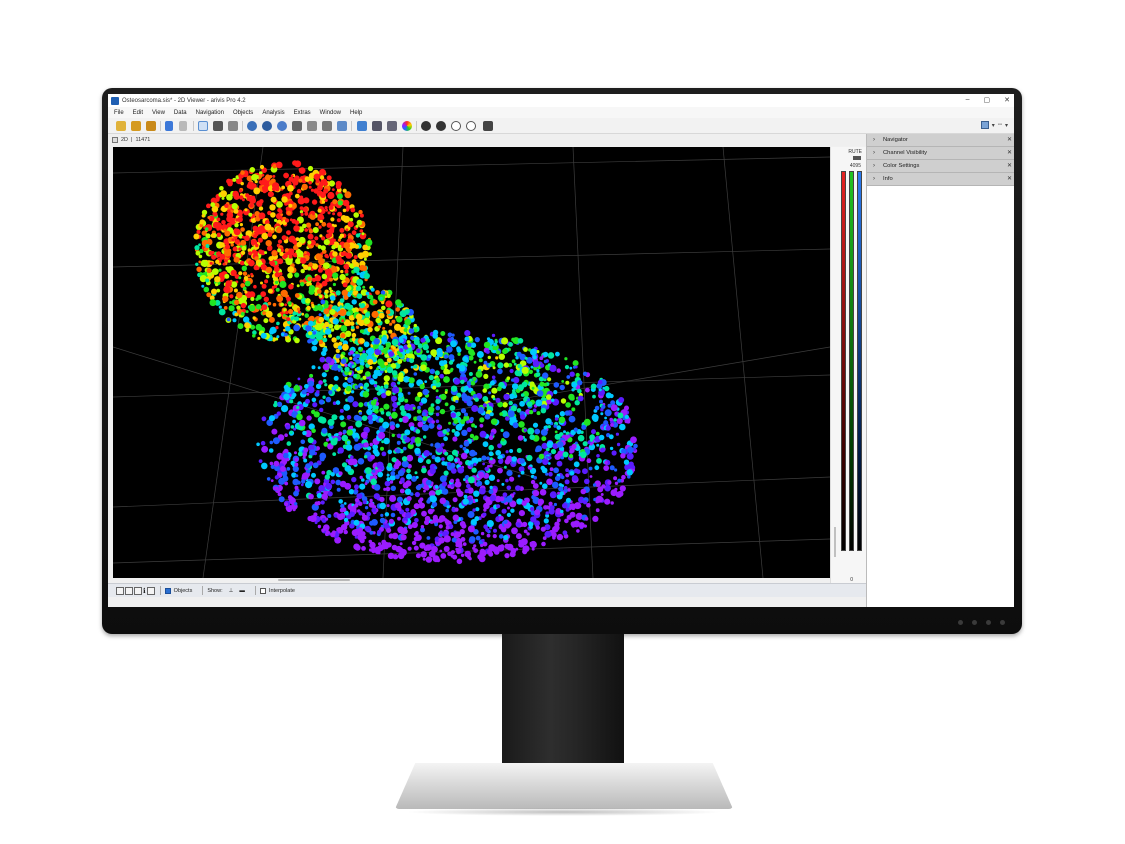 The image size is (1125, 844). I want to click on info-icon: ℹ, so click(144, 591).